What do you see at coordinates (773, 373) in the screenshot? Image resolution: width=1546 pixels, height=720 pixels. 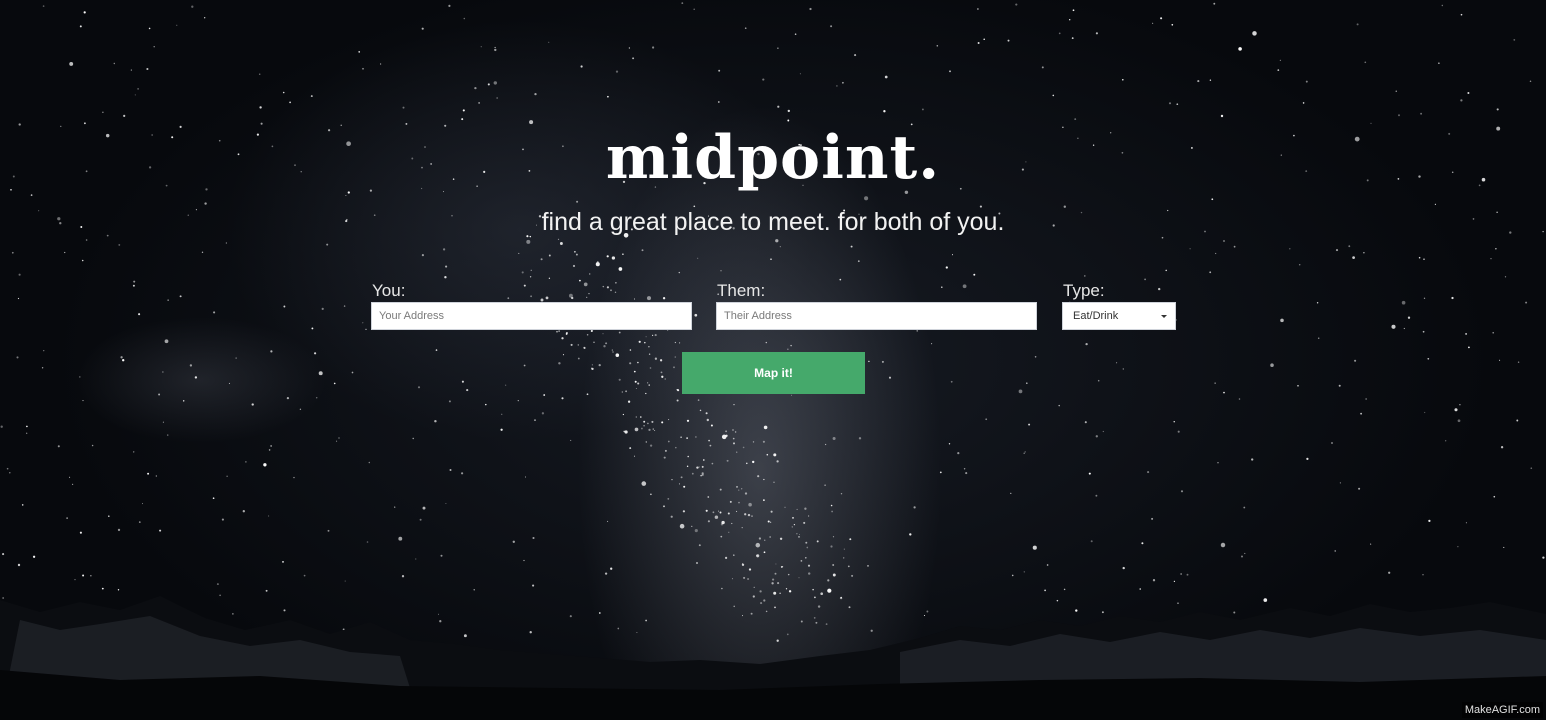 I see `map-it-button: Map it!` at bounding box center [773, 373].